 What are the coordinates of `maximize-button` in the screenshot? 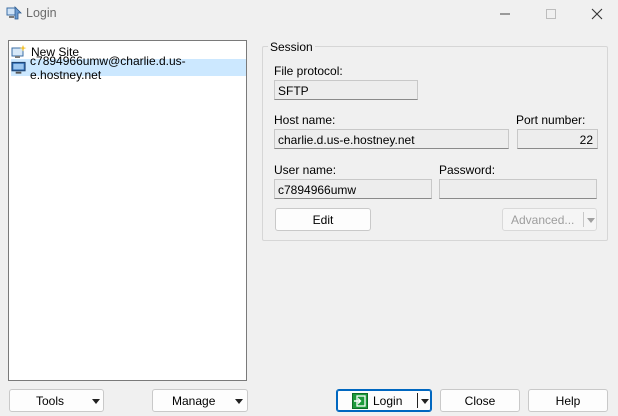 It's located at (551, 14).